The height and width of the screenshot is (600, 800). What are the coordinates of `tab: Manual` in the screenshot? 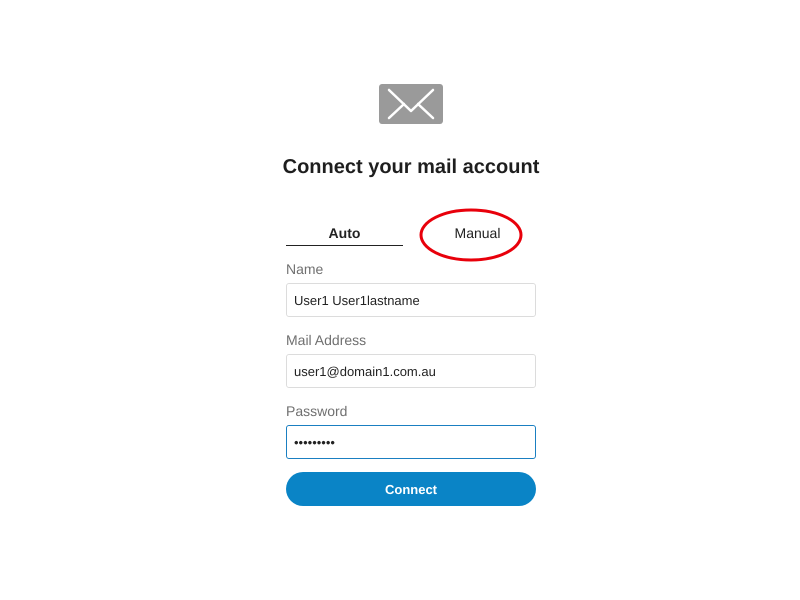 It's located at (477, 233).